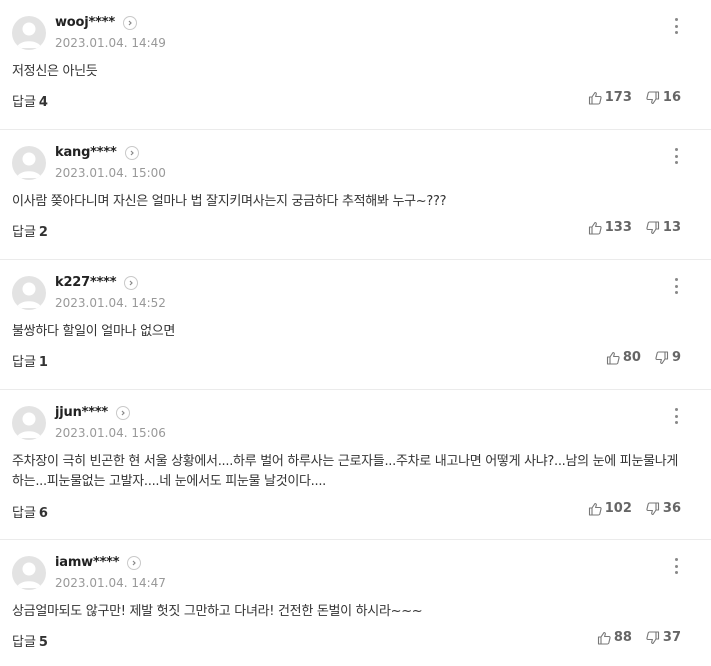  Describe the element at coordinates (618, 508) in the screenshot. I see `like-count: 102` at that location.